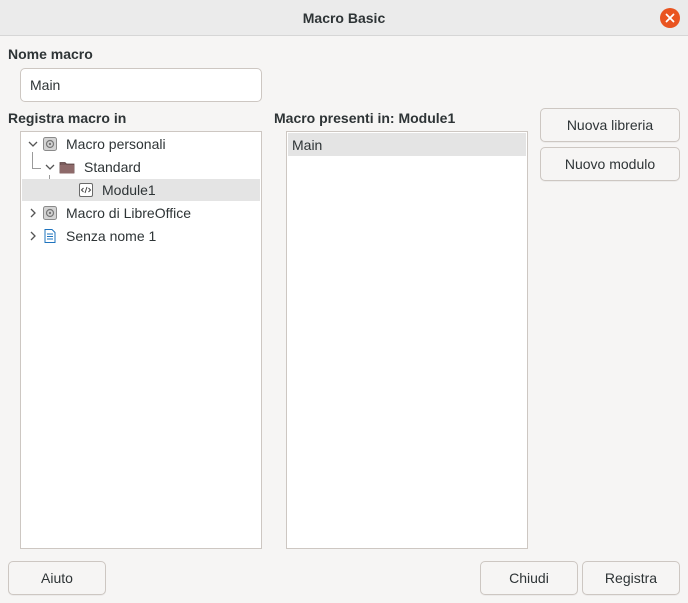 The width and height of the screenshot is (688, 603). What do you see at coordinates (610, 164) in the screenshot?
I see `new-module-button: Nuovo modulo` at bounding box center [610, 164].